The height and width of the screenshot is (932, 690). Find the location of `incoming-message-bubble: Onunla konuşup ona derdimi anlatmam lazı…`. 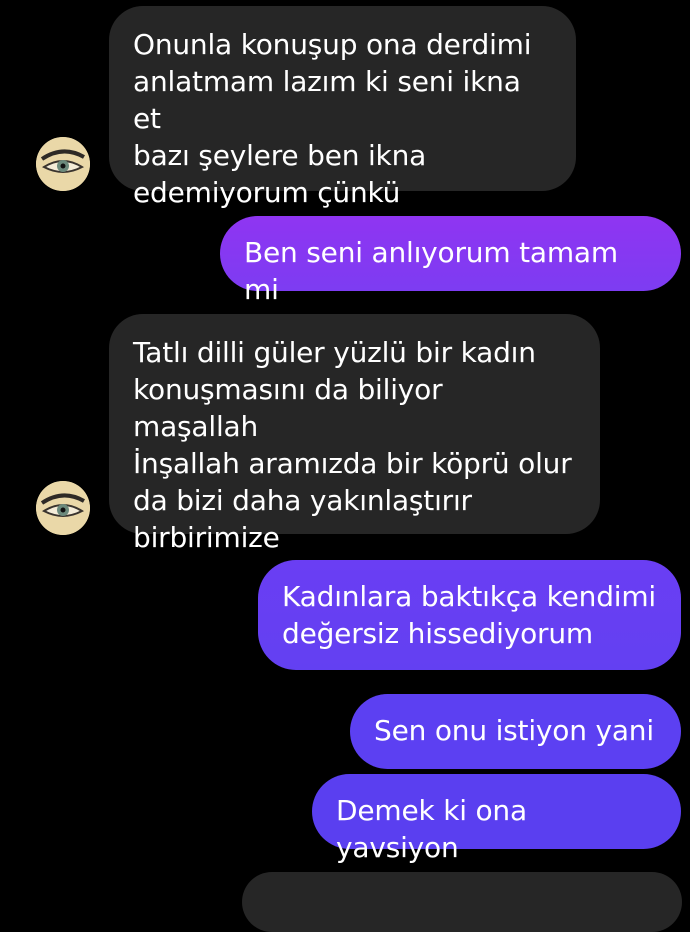

incoming-message-bubble: Onunla konuşup ona derdimi anlatmam lazı… is located at coordinates (342, 107).